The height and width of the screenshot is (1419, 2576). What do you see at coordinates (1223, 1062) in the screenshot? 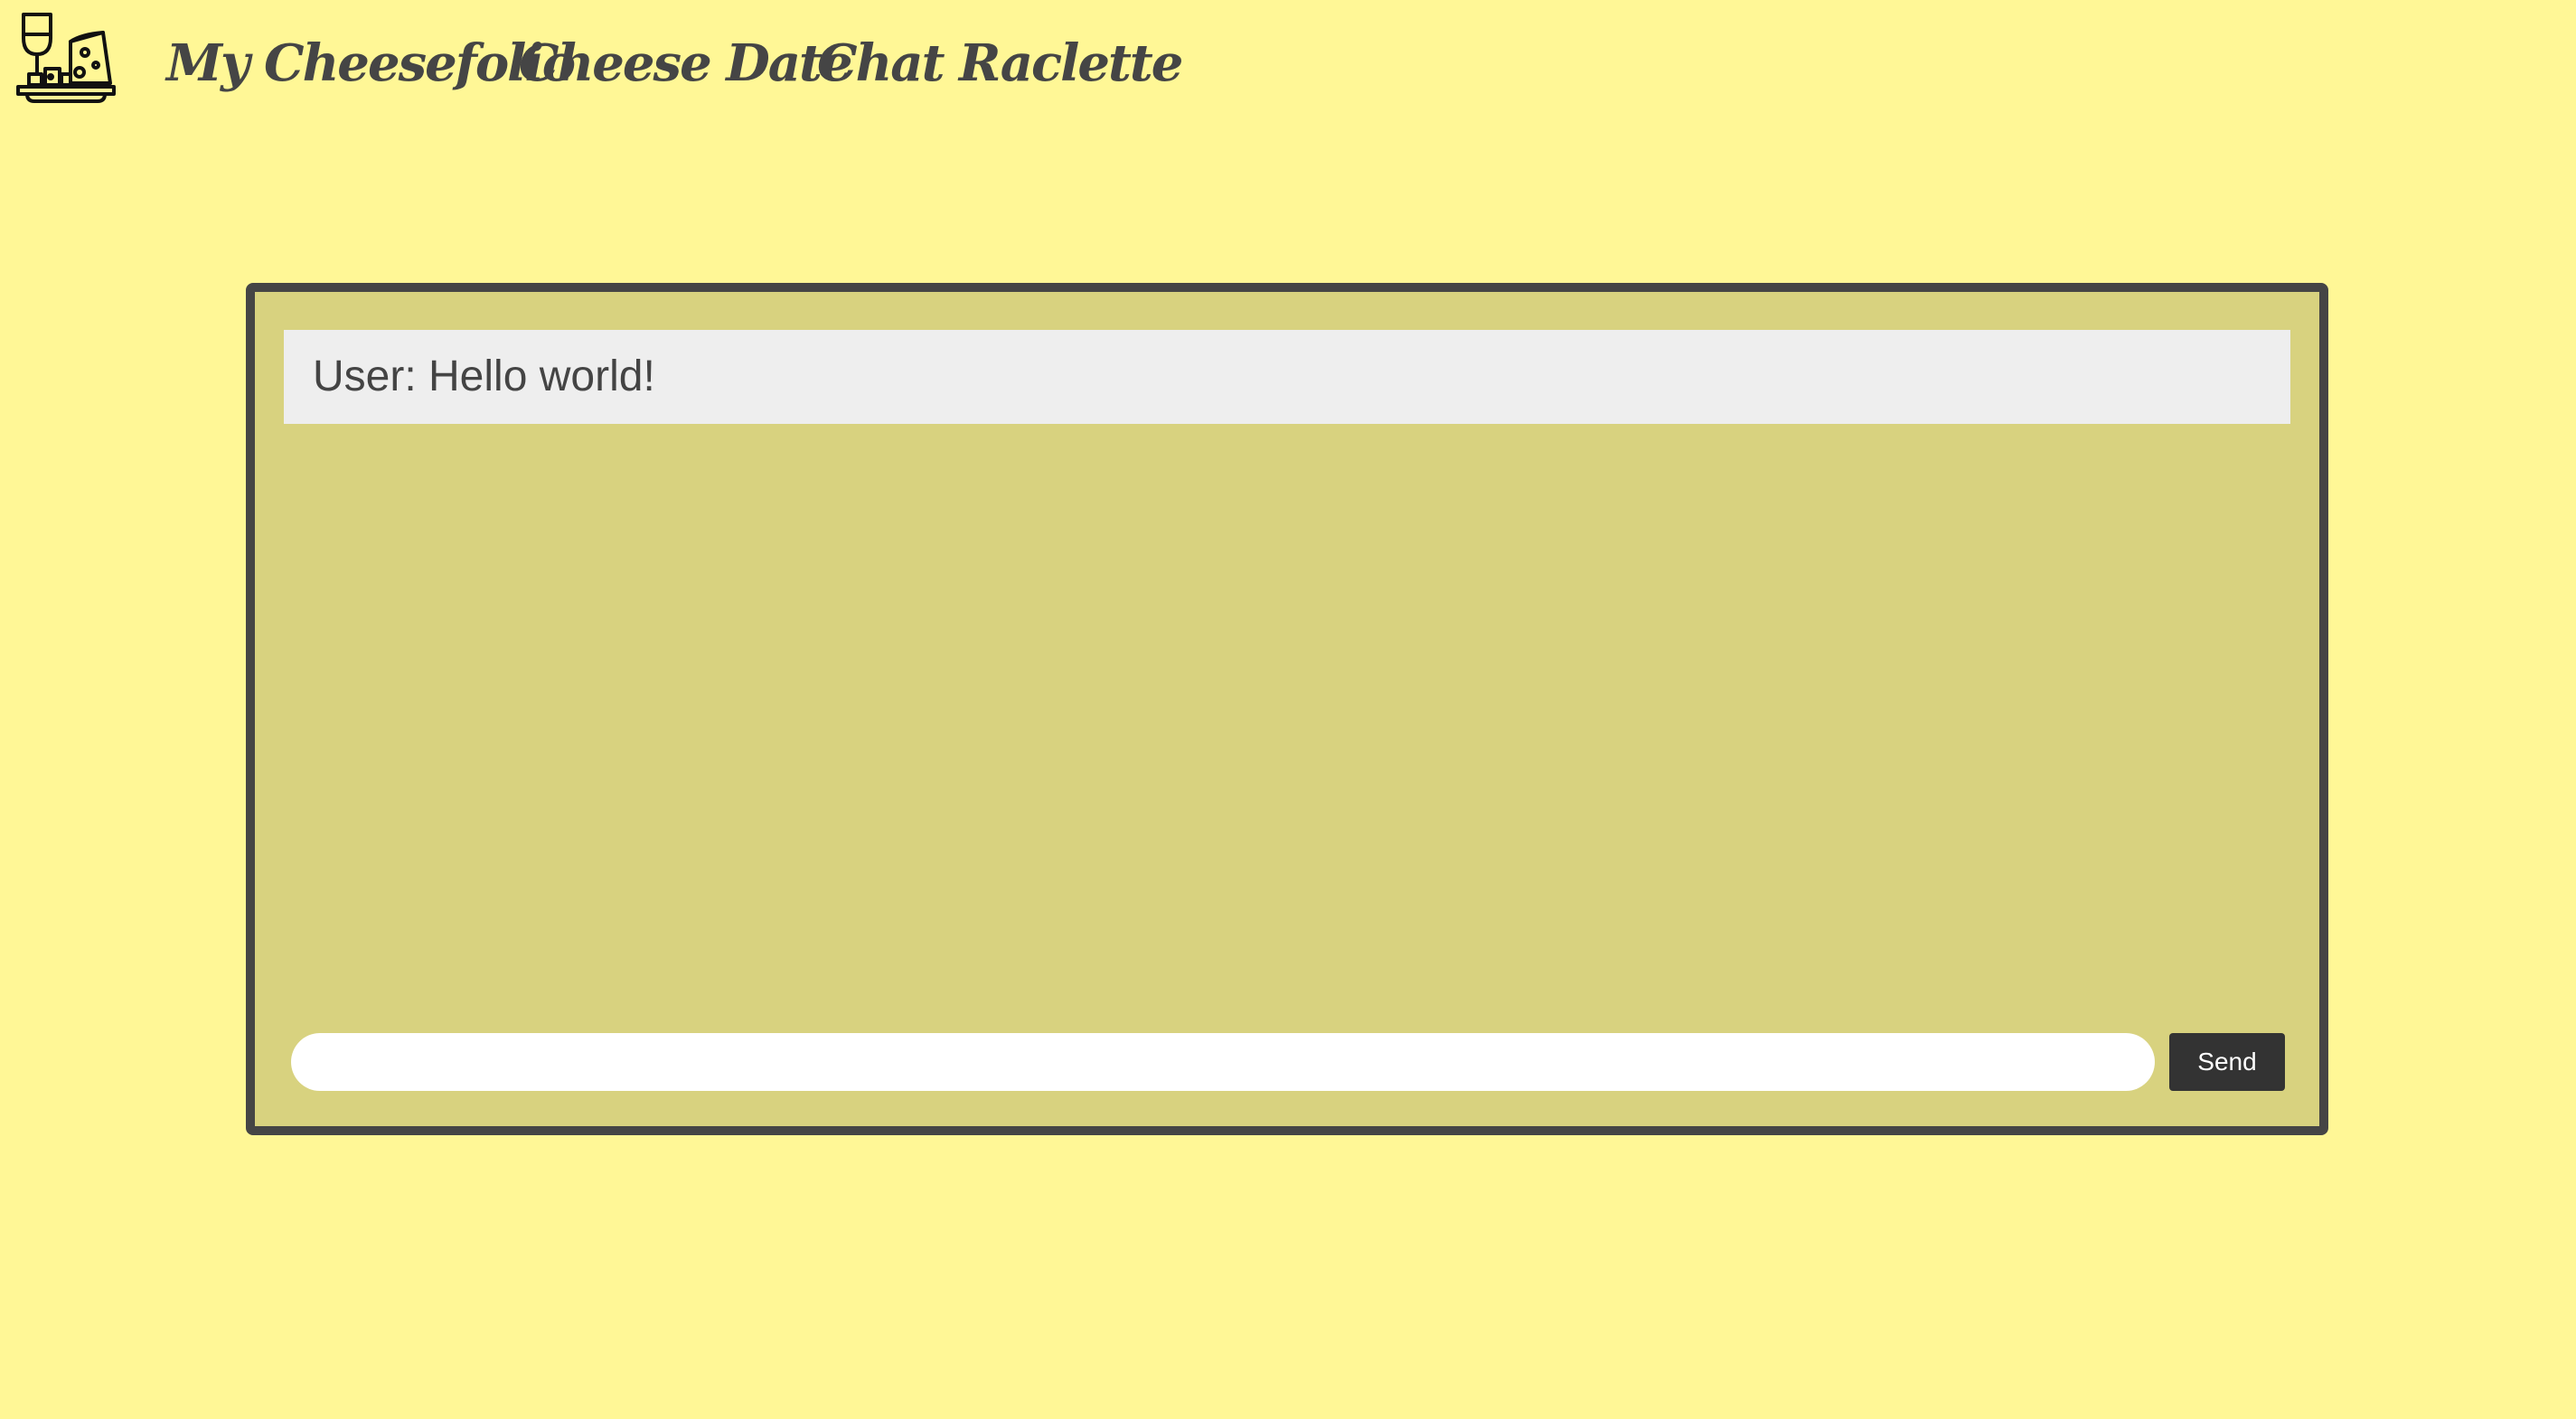
I see `message-input` at bounding box center [1223, 1062].